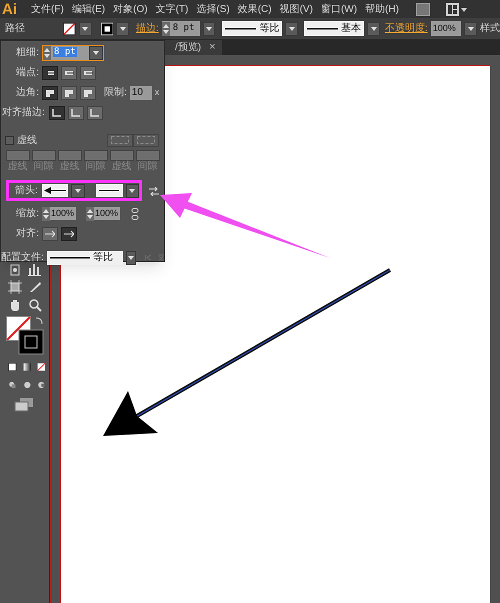 The width and height of the screenshot is (500, 603). I want to click on field-label: 边角:, so click(27, 93).